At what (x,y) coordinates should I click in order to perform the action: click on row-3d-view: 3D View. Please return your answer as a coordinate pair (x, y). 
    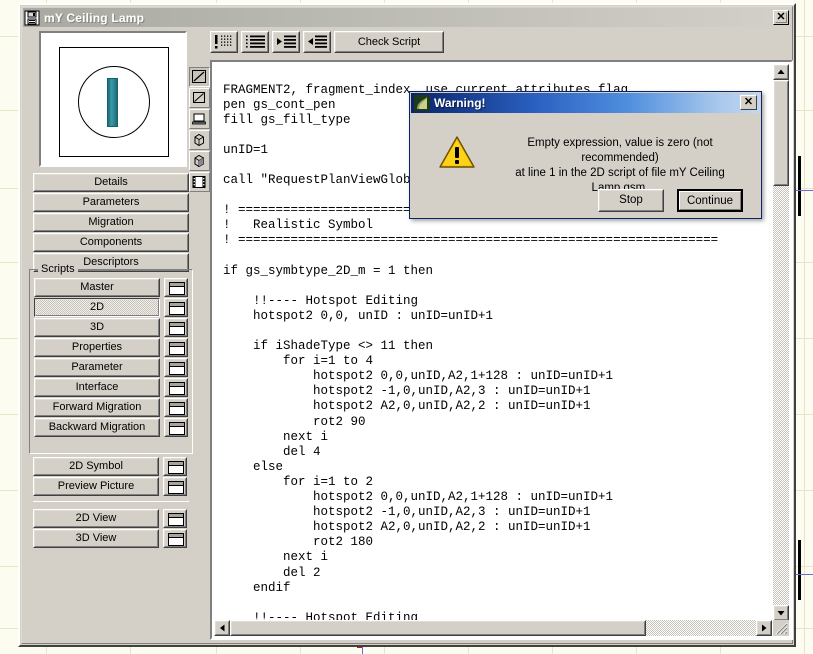
    Looking at the image, I should click on (110, 538).